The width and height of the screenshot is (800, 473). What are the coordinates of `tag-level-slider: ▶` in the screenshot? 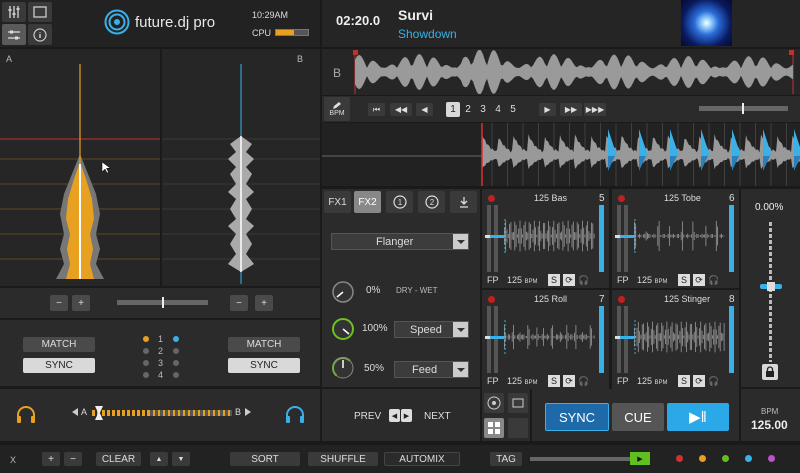 It's located at (590, 458).